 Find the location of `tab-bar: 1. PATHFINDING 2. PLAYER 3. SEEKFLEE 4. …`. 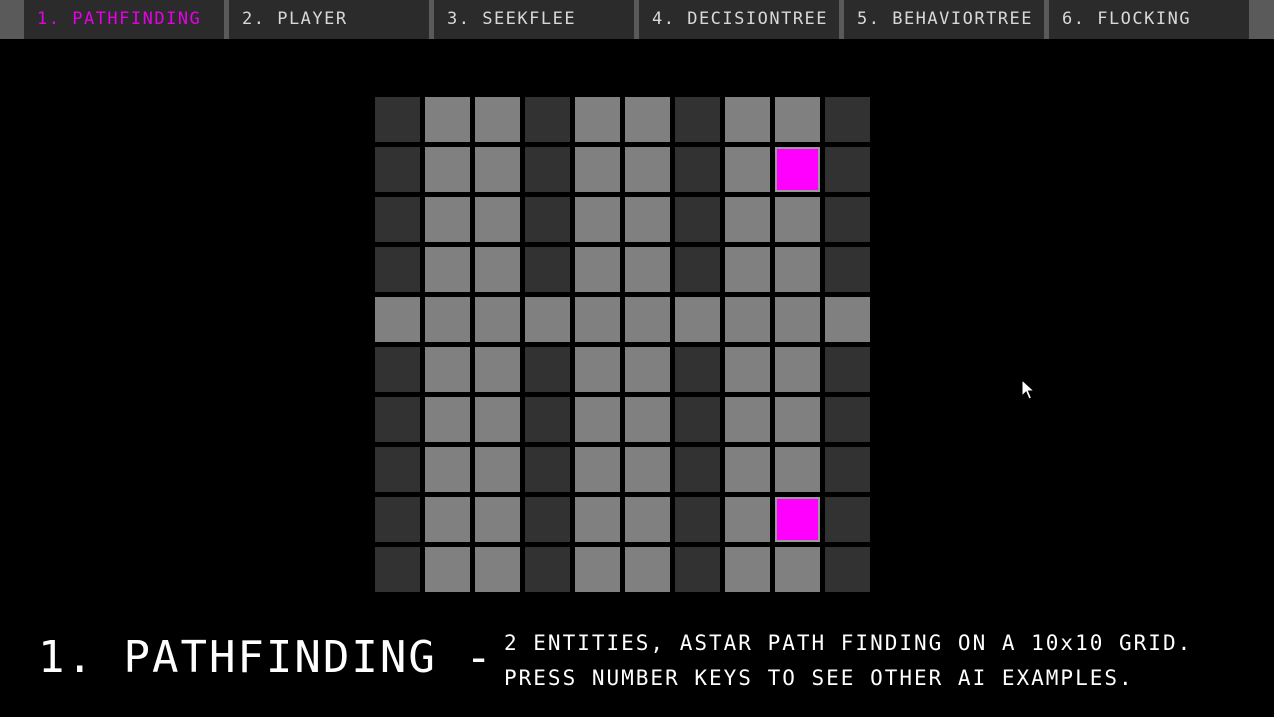

tab-bar: 1. PATHFINDING 2. PLAYER 3. SEEKFLEE 4. … is located at coordinates (637, 19).